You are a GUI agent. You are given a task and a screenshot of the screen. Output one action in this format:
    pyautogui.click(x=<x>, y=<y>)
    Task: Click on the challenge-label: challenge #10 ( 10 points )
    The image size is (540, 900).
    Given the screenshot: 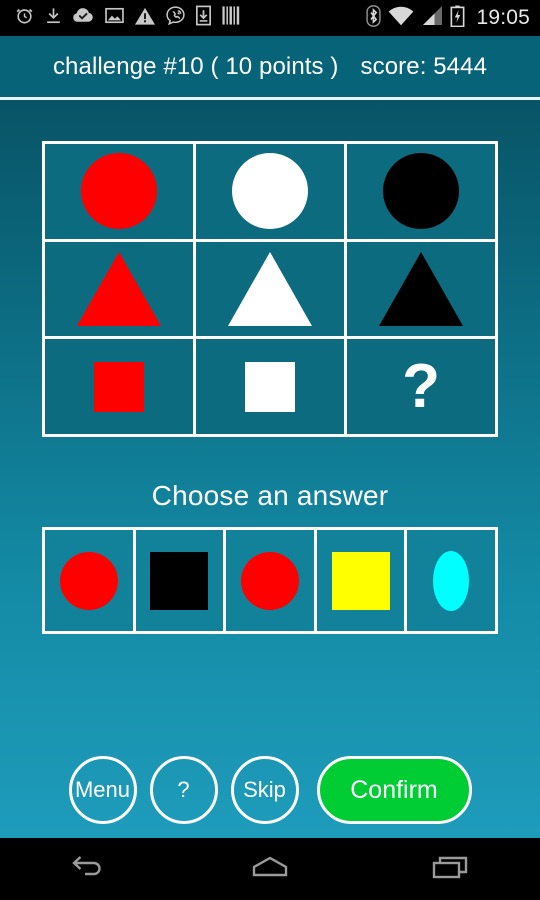 What is the action you would take?
    pyautogui.click(x=195, y=66)
    